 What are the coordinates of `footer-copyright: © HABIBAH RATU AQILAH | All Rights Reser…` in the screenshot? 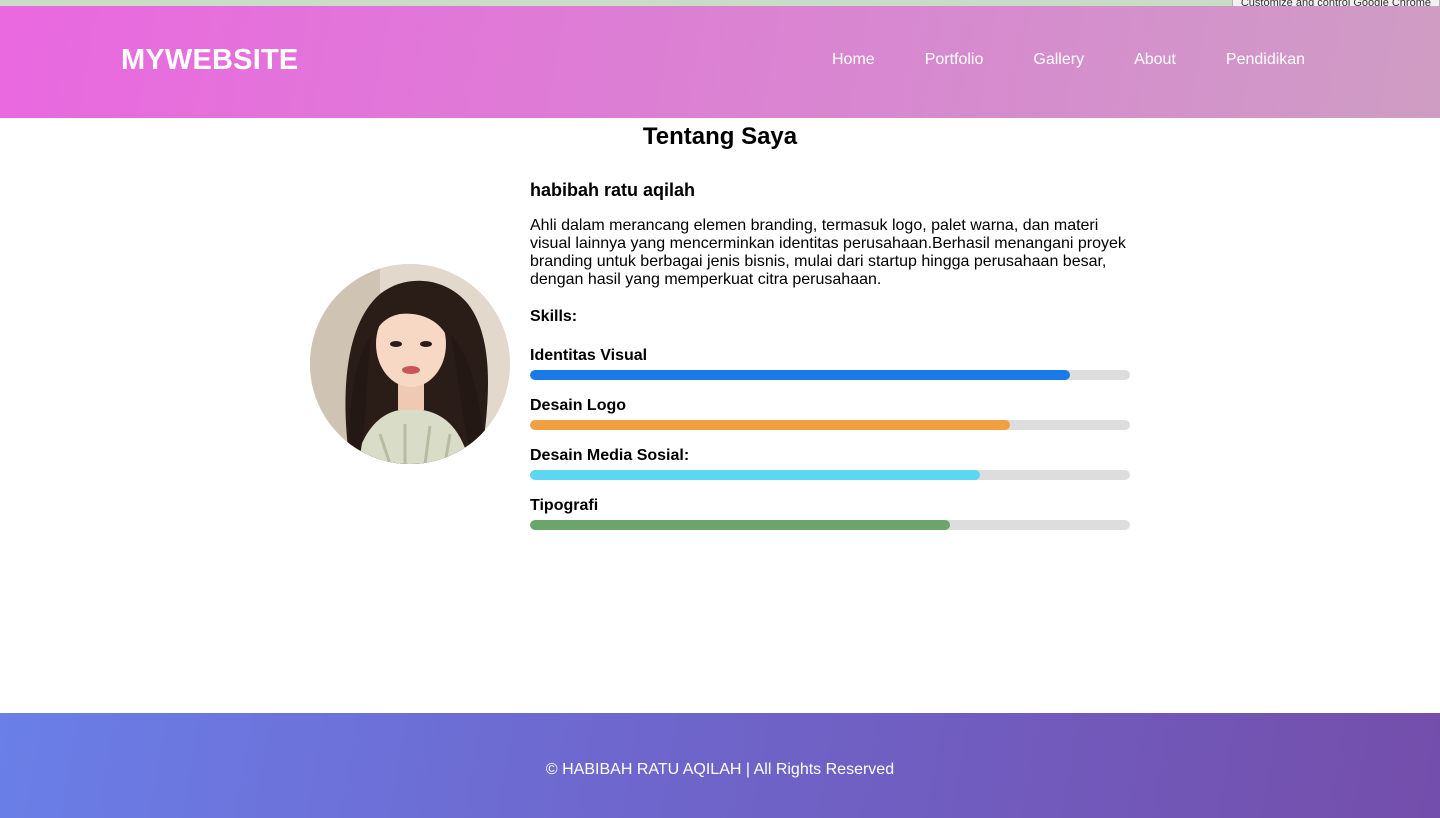 It's located at (720, 769).